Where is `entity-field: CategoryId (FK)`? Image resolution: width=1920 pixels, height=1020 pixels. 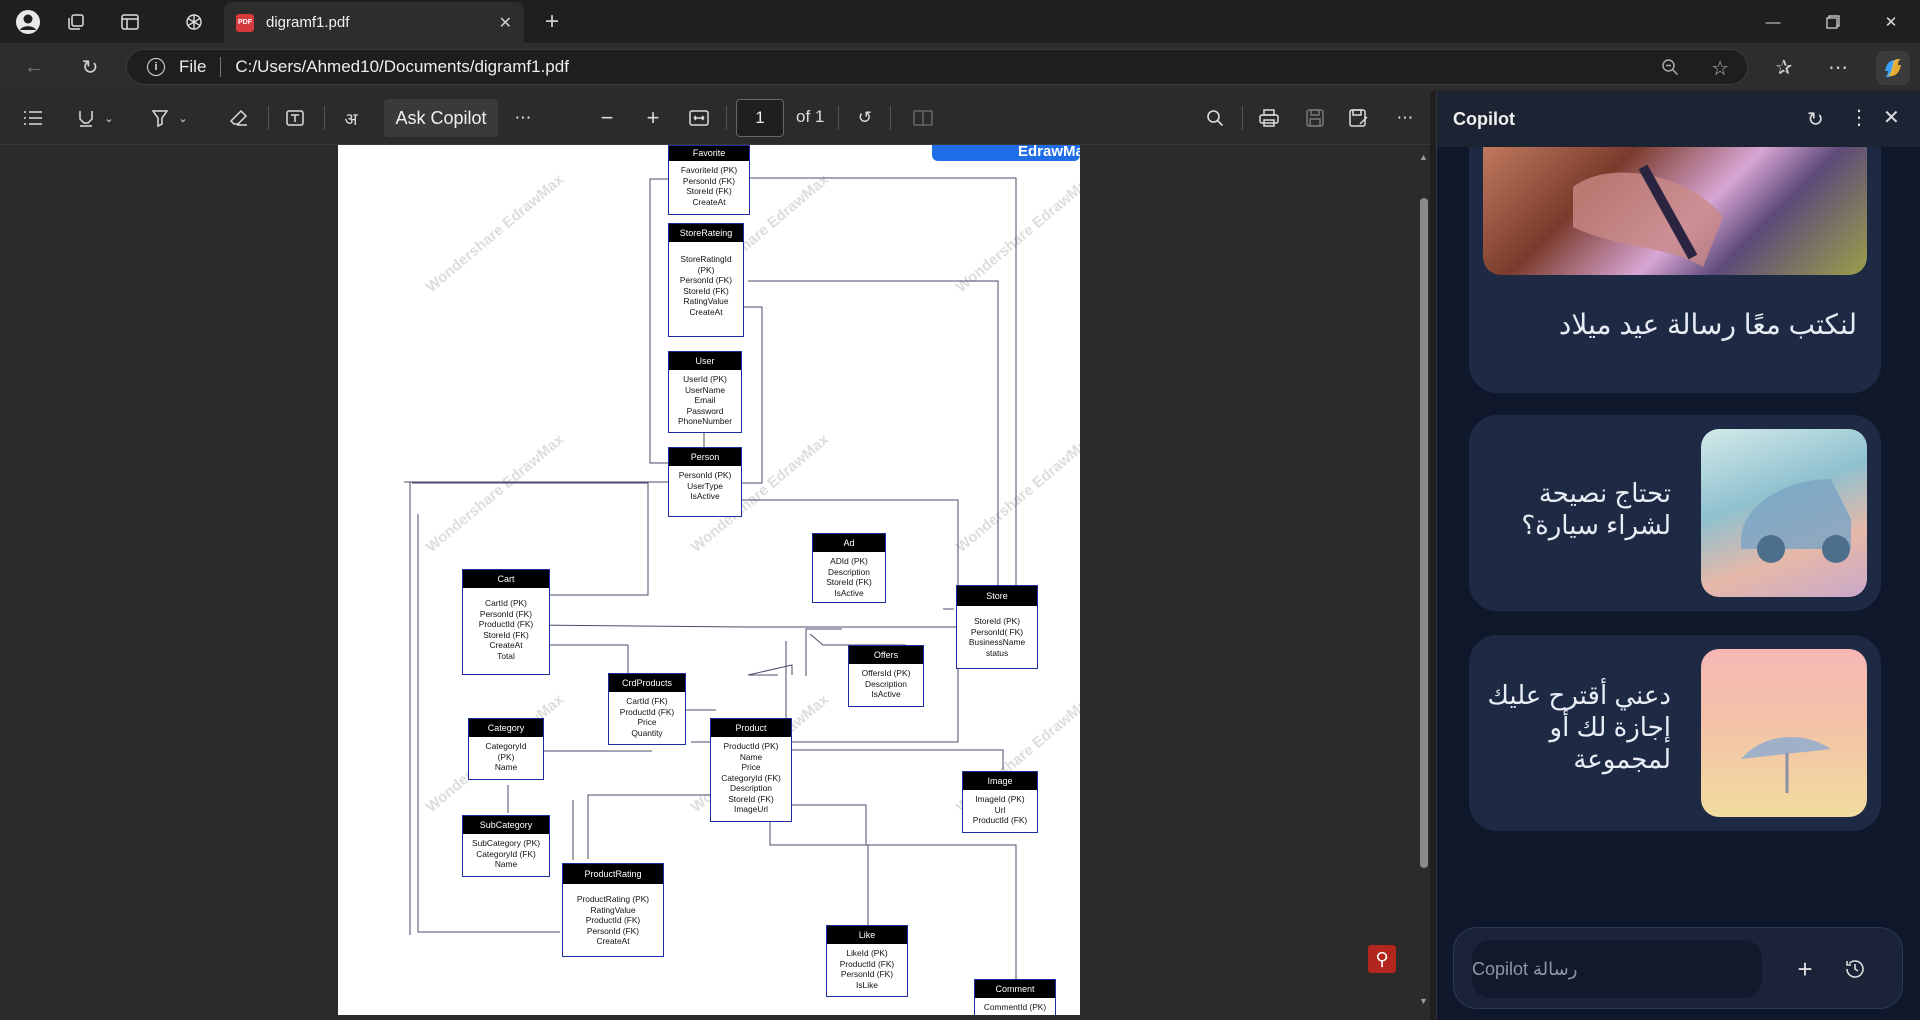 entity-field: CategoryId (FK) is located at coordinates (751, 777).